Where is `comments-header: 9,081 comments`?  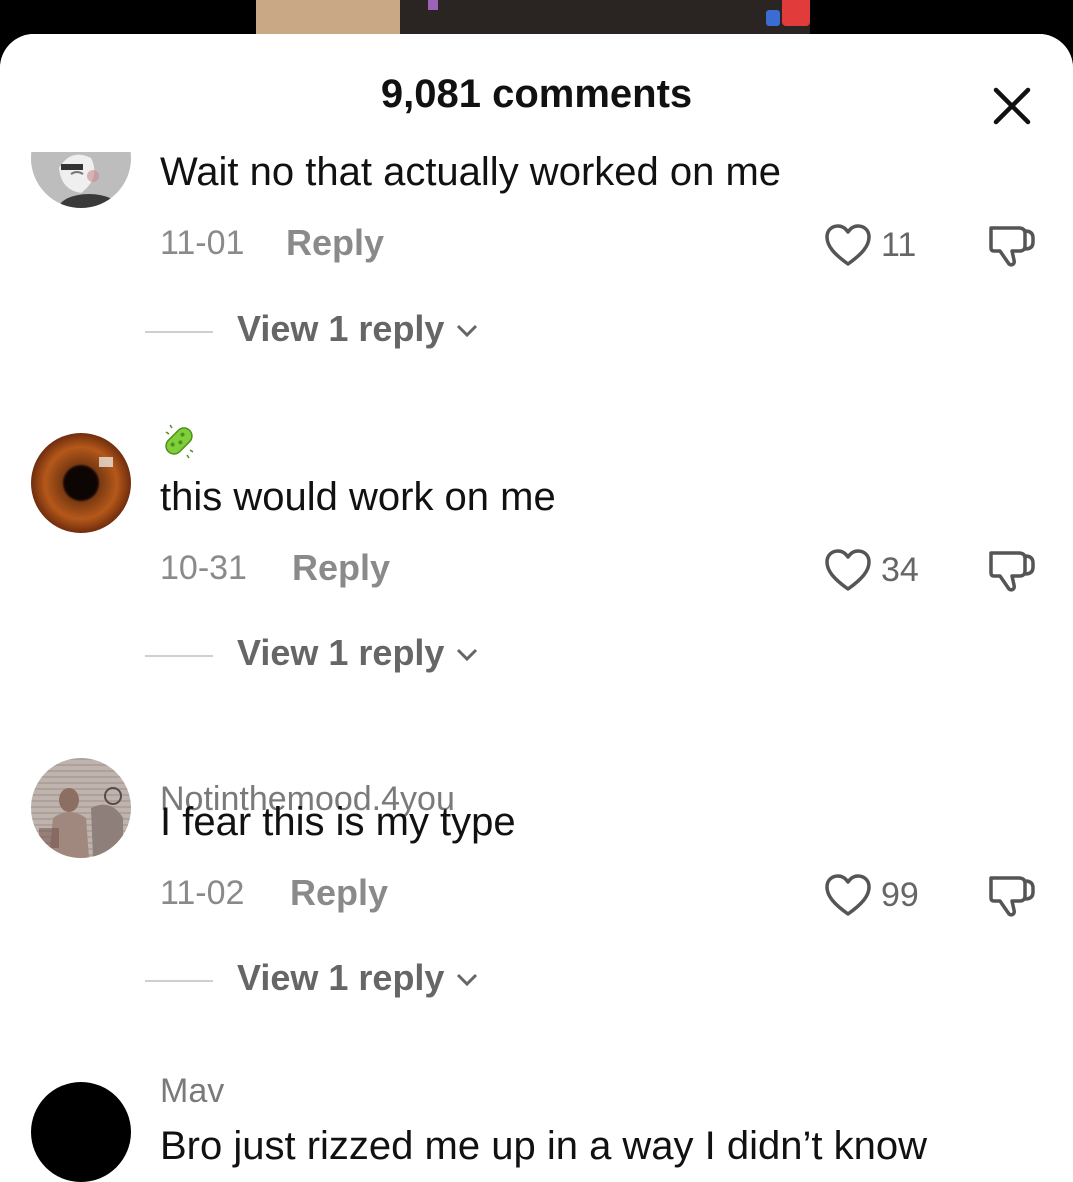 comments-header: 9,081 comments is located at coordinates (536, 93).